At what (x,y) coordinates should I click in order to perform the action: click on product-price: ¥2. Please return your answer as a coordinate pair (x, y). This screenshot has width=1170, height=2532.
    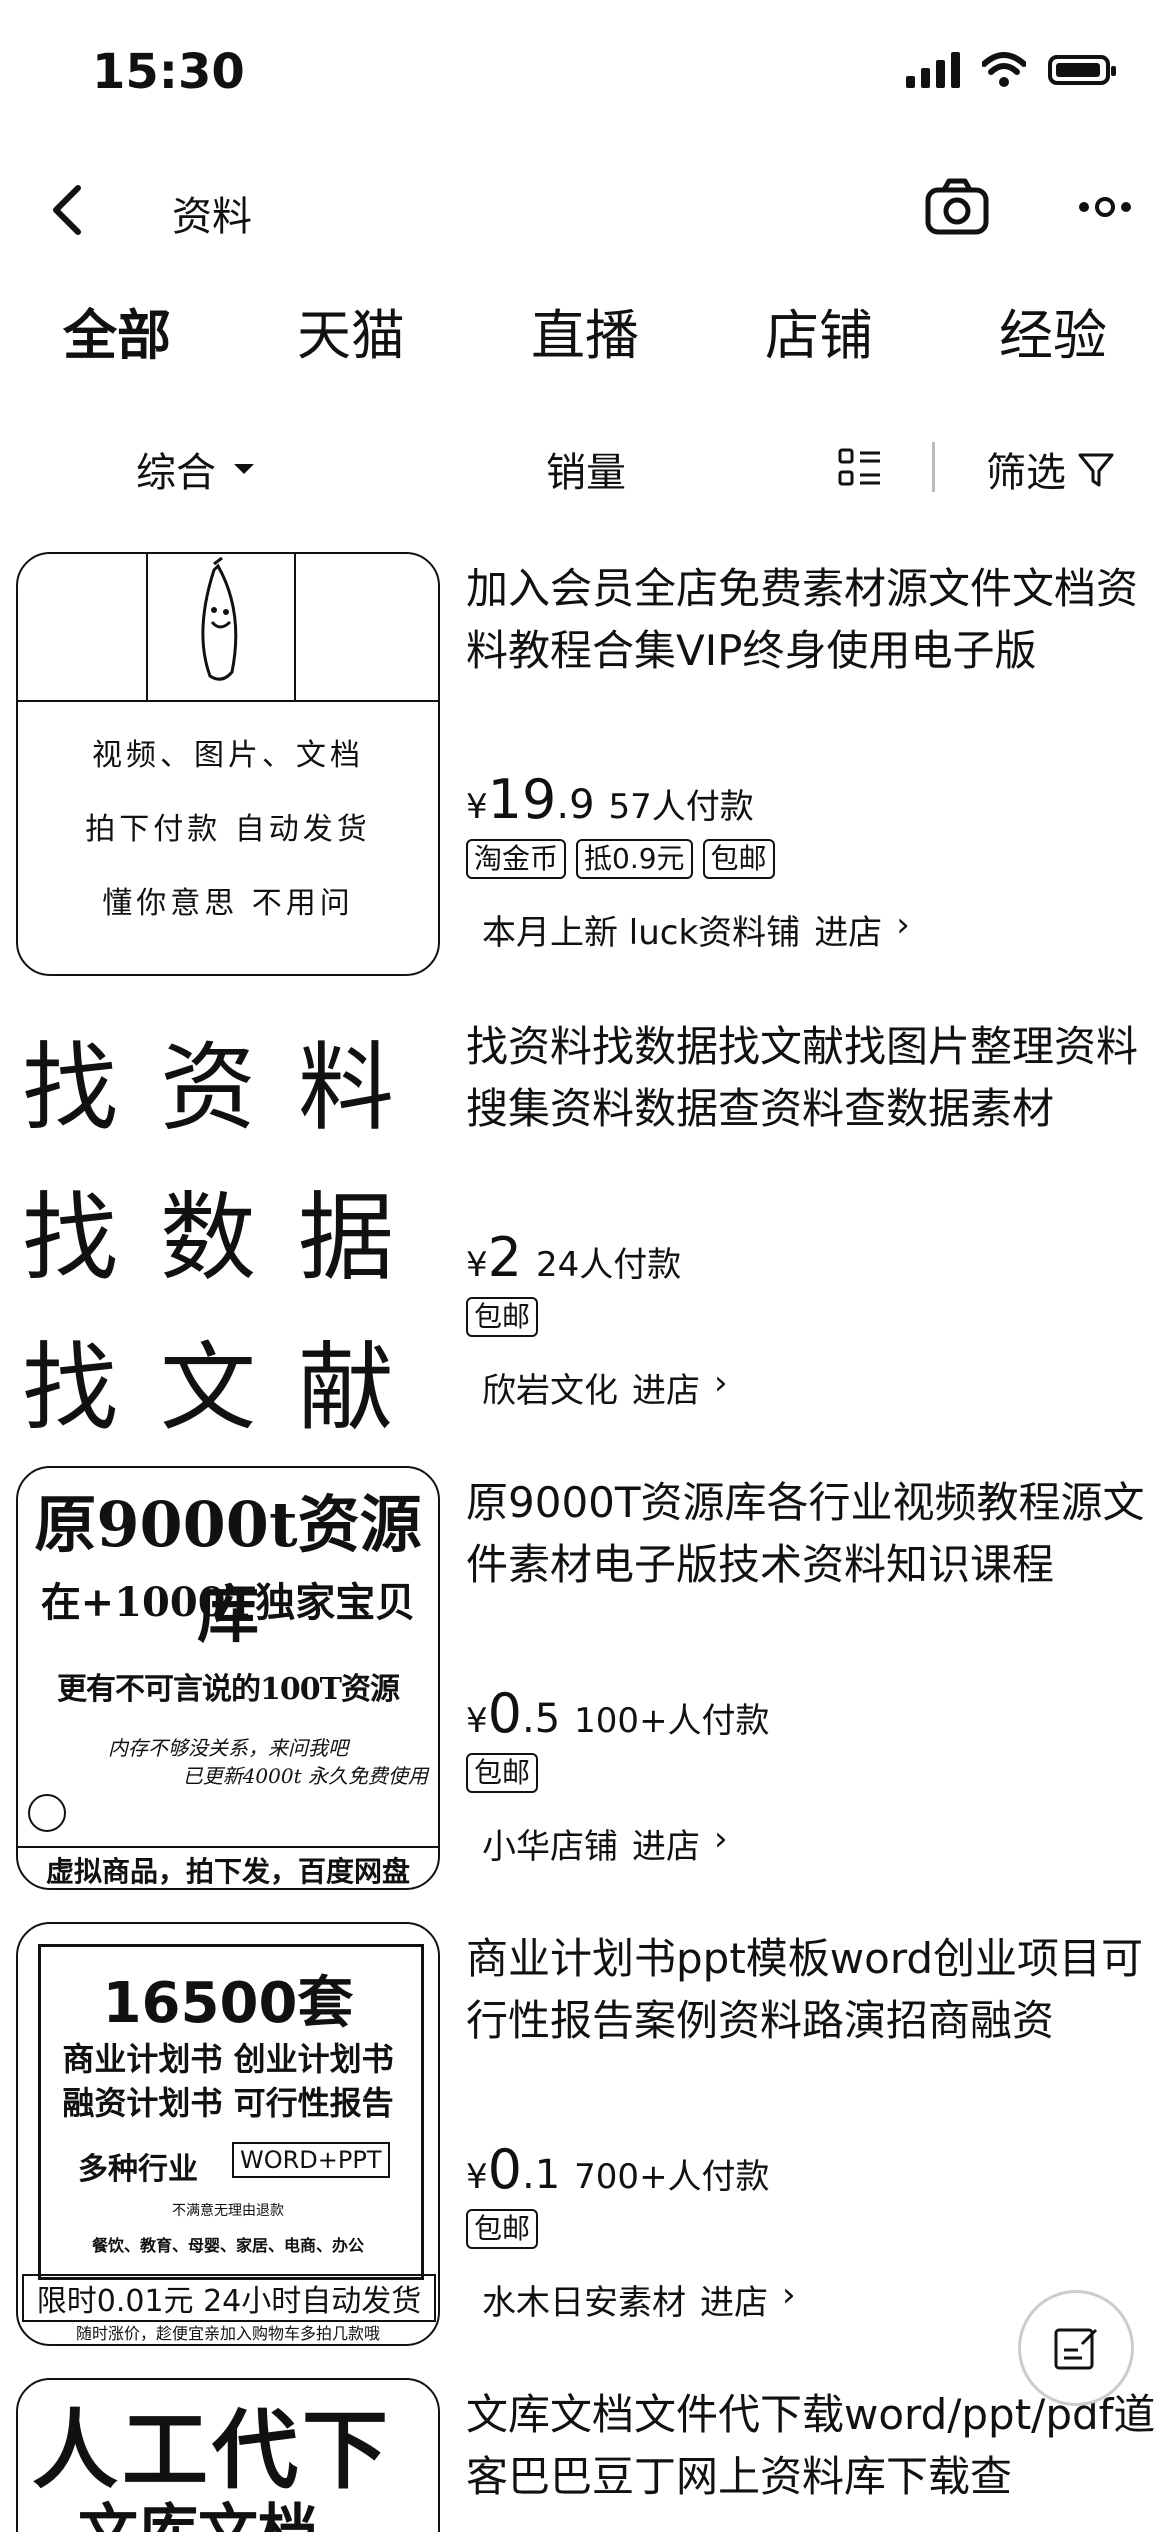
    Looking at the image, I should click on (494, 1257).